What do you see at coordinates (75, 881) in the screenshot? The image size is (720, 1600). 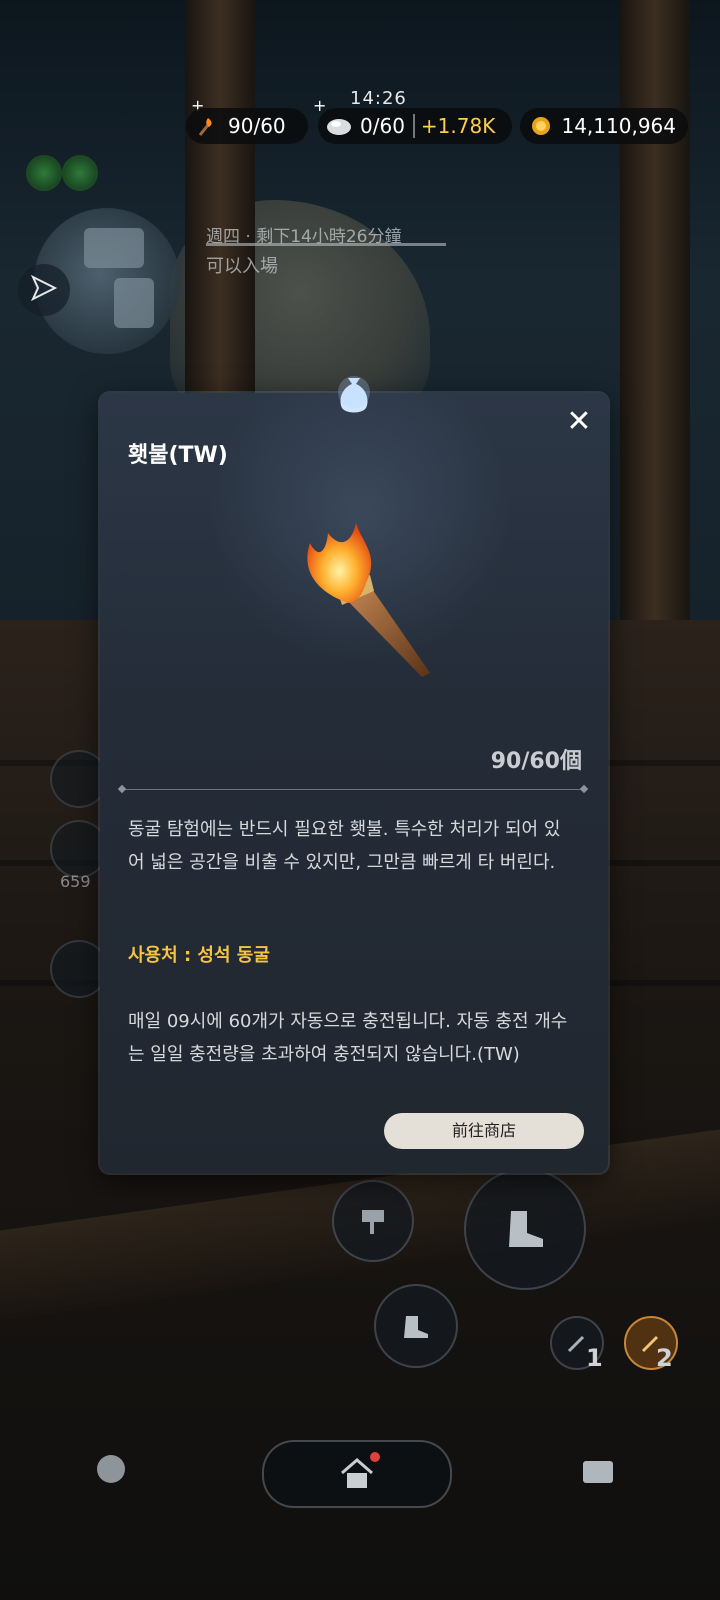 I see `food-value: 659` at bounding box center [75, 881].